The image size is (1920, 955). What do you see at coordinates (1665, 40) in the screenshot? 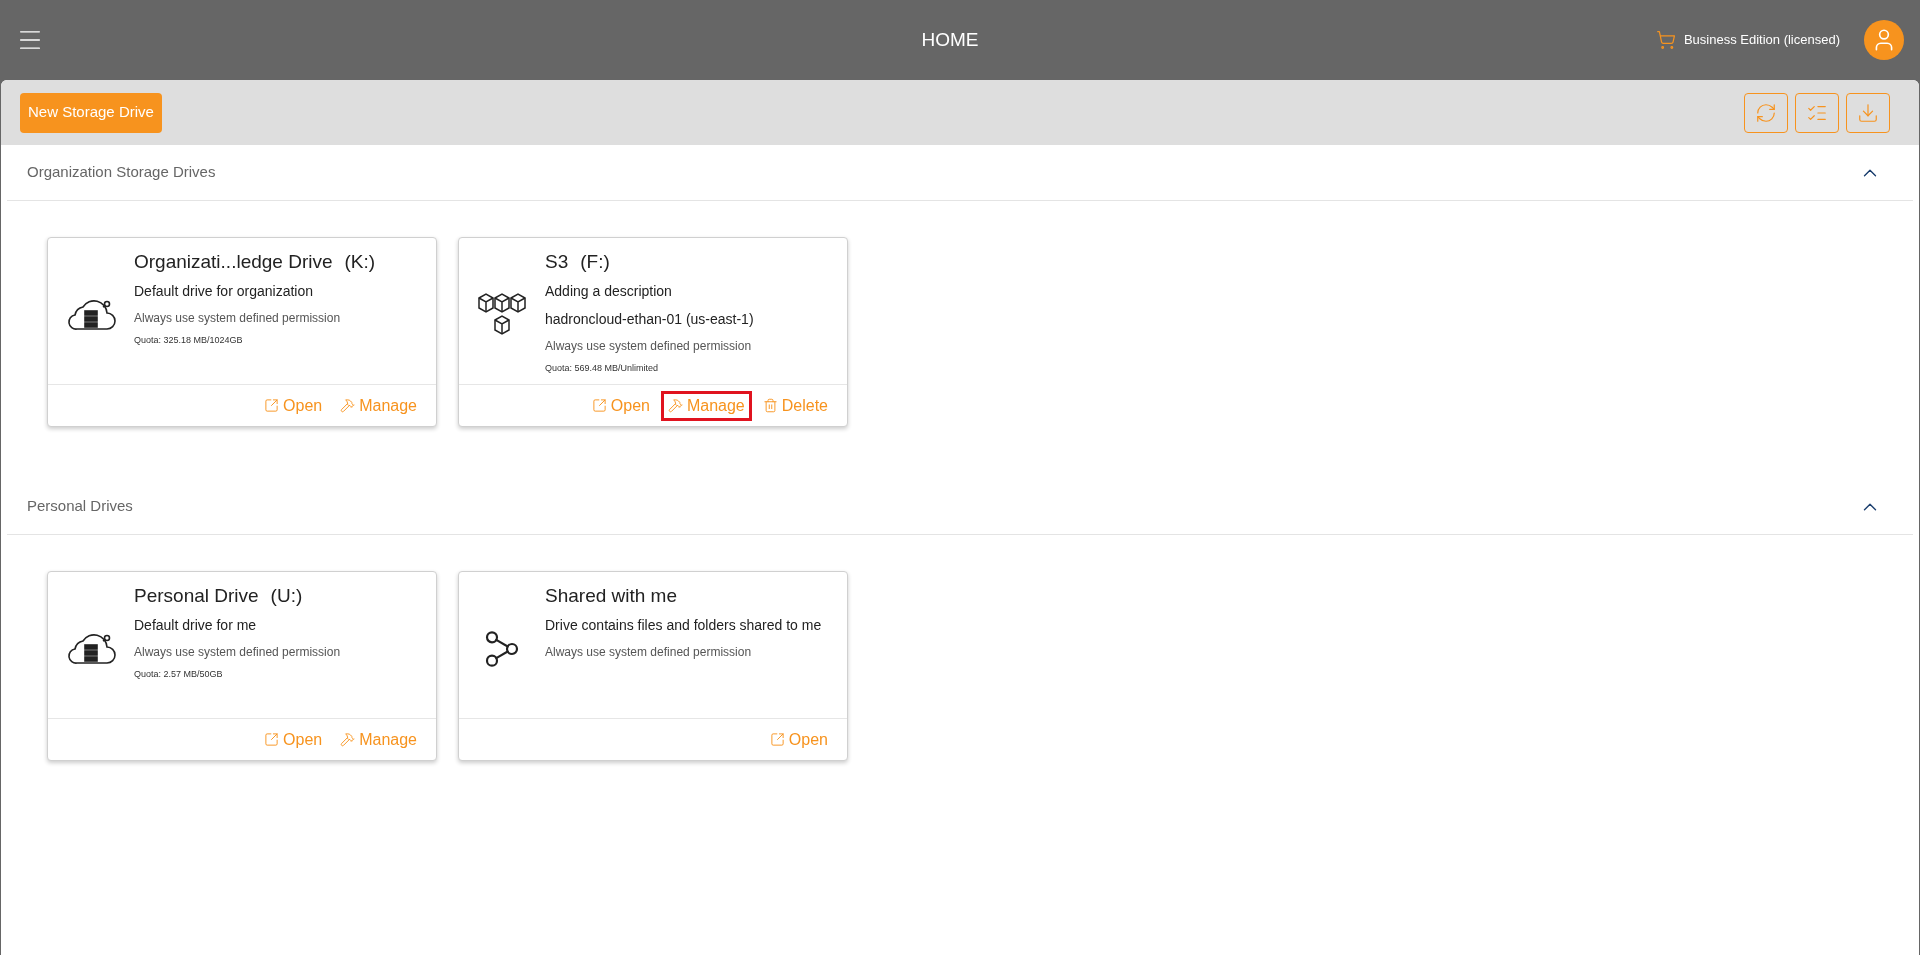
I see `cart-icon` at bounding box center [1665, 40].